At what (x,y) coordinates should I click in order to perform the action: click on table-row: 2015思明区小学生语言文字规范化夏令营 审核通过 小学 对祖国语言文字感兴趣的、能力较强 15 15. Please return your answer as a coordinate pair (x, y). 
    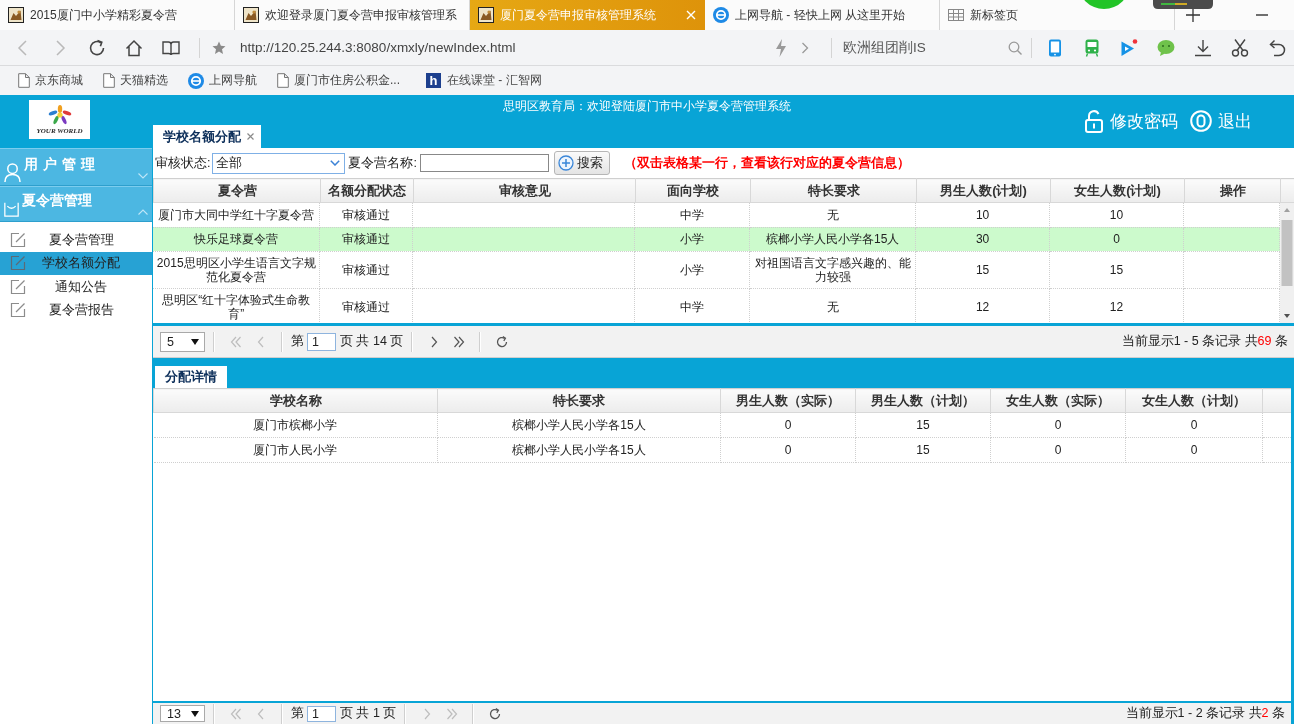
    Looking at the image, I should click on (716, 269).